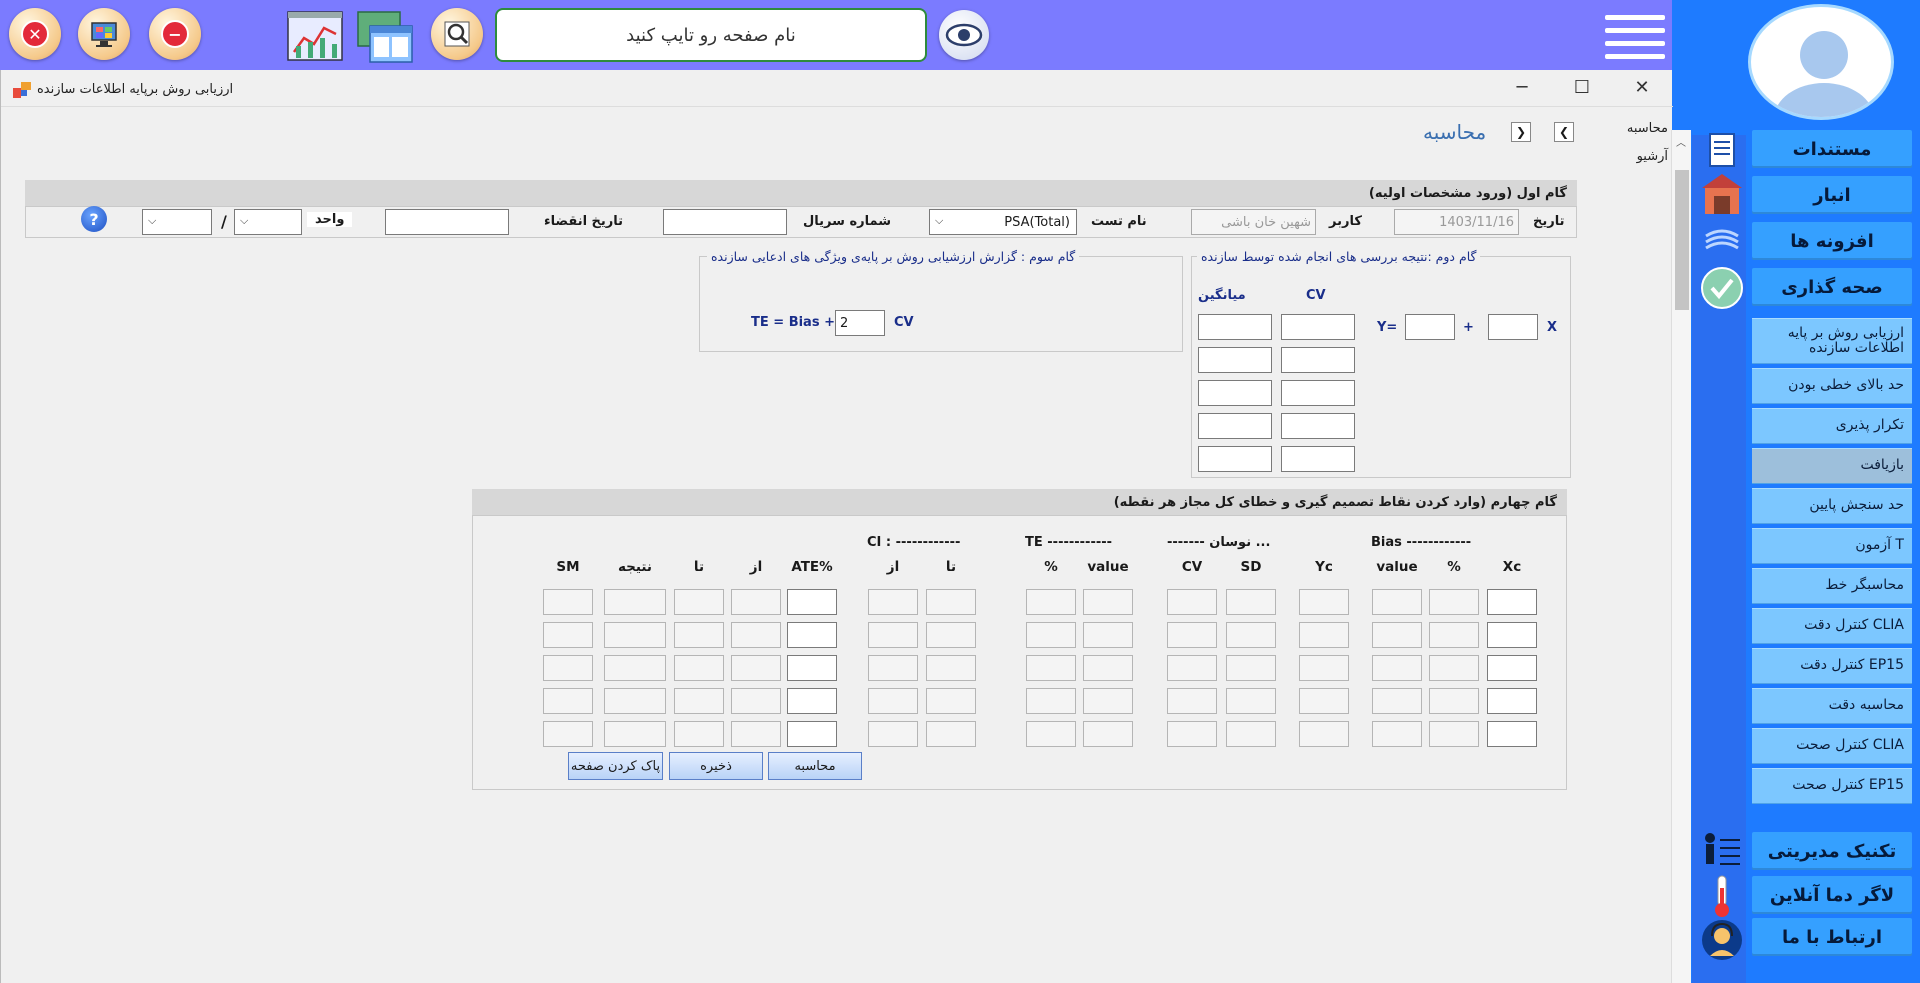 This screenshot has height=983, width=1920. Describe the element at coordinates (175, 34) in the screenshot. I see `minus-icon: −` at that location.